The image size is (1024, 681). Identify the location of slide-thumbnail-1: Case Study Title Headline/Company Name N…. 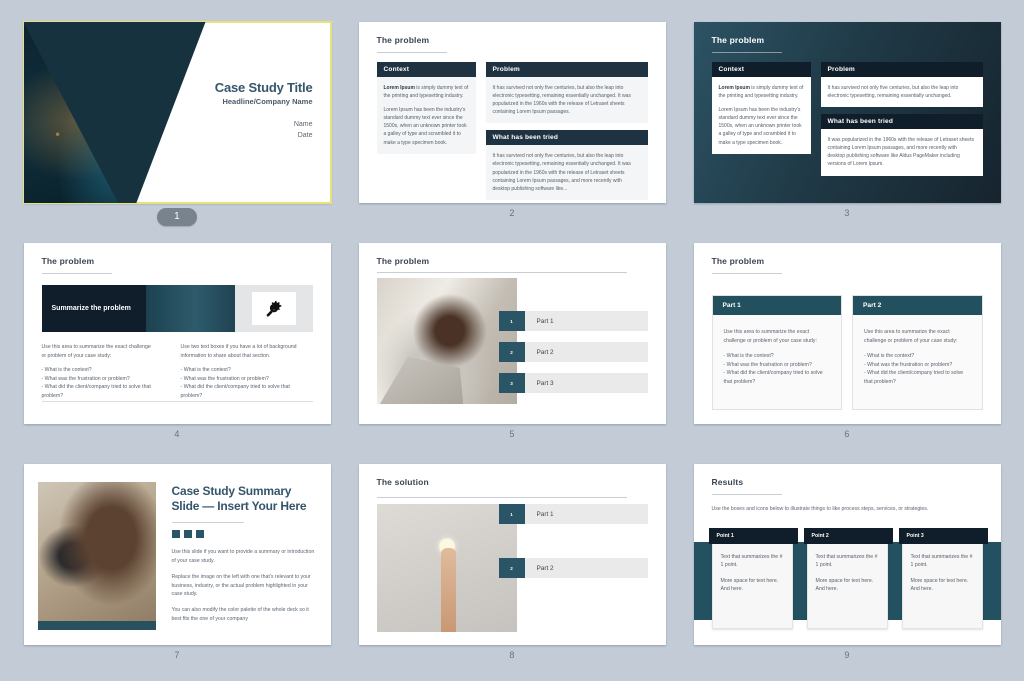
(177, 112).